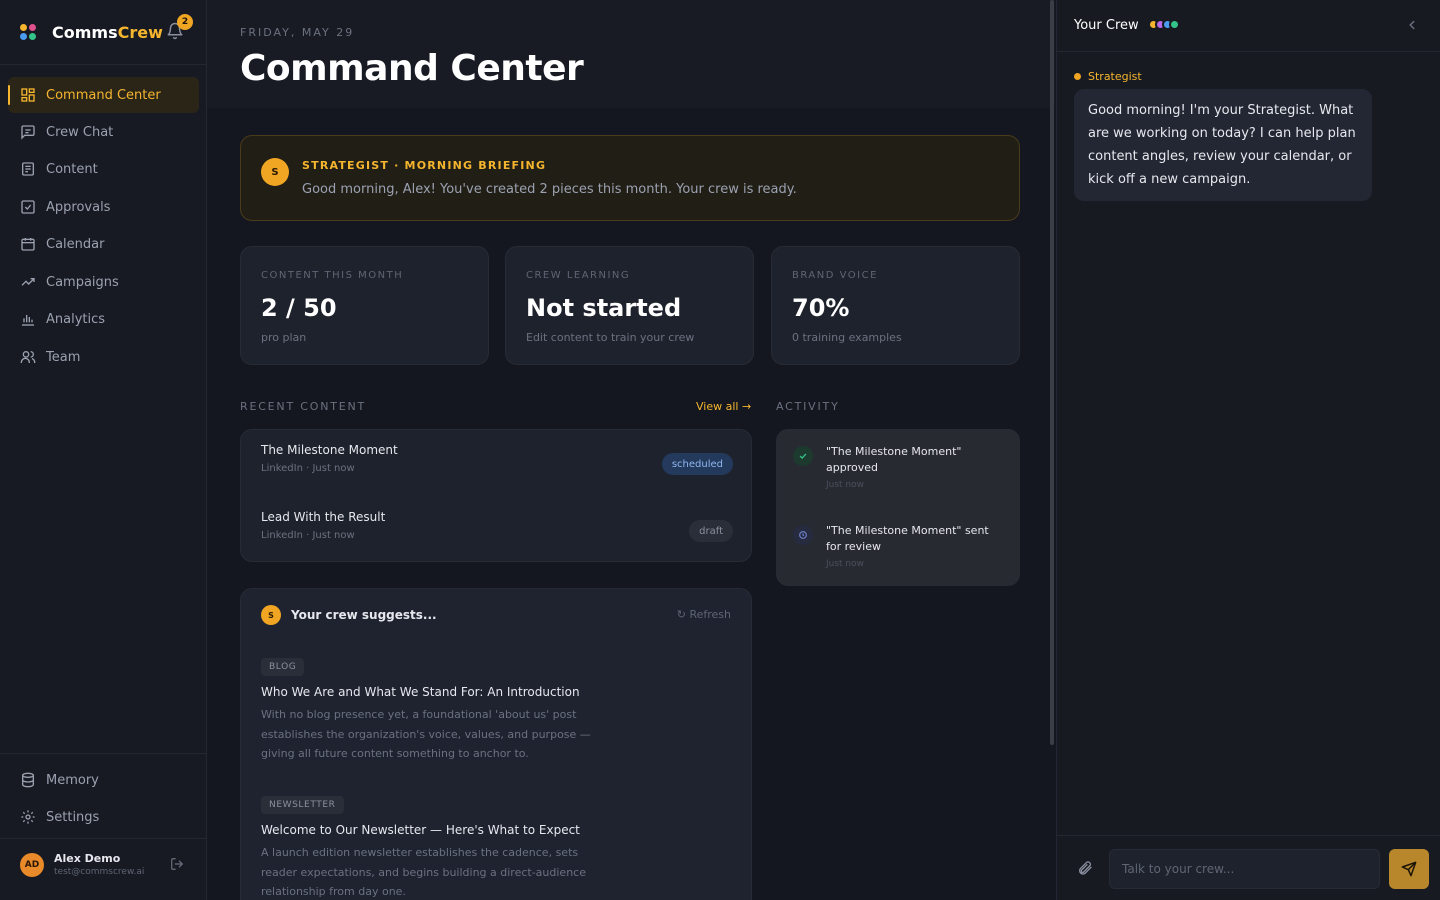 The width and height of the screenshot is (1440, 900). I want to click on paperclip-icon, so click(1085, 868).